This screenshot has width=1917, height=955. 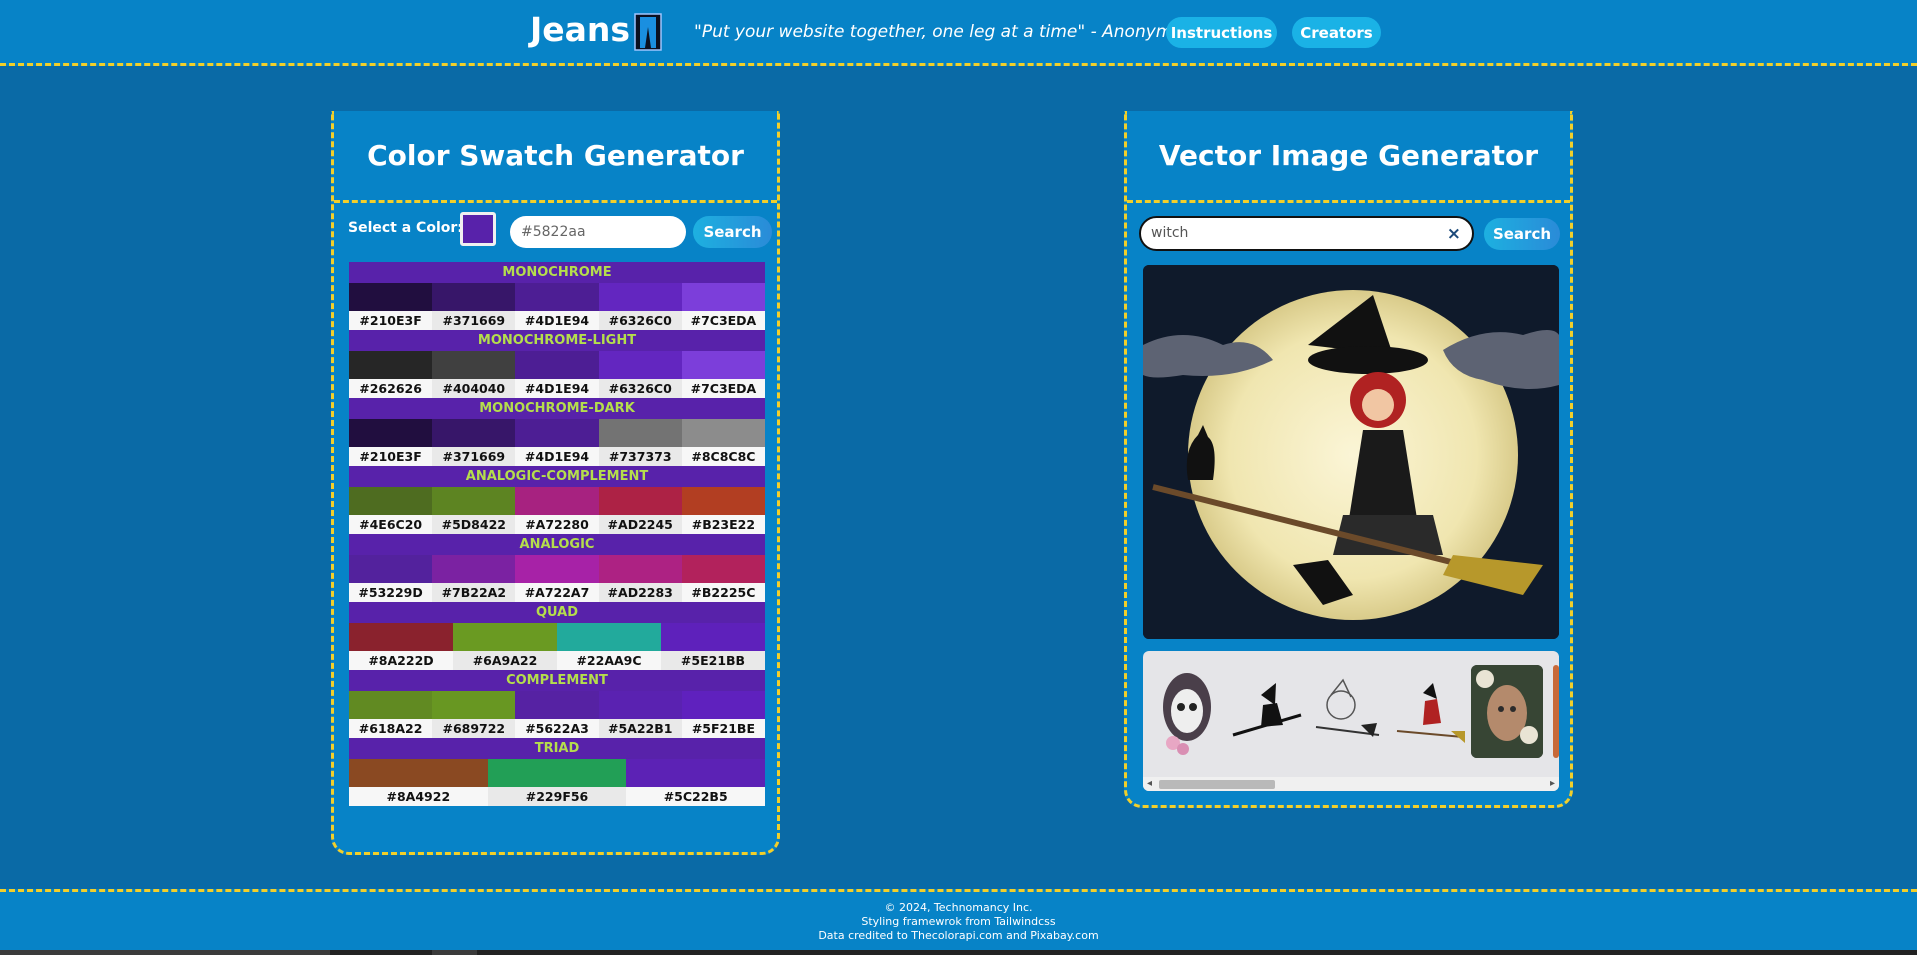 I want to click on scroll-right-icon: ▸, so click(x=1552, y=783).